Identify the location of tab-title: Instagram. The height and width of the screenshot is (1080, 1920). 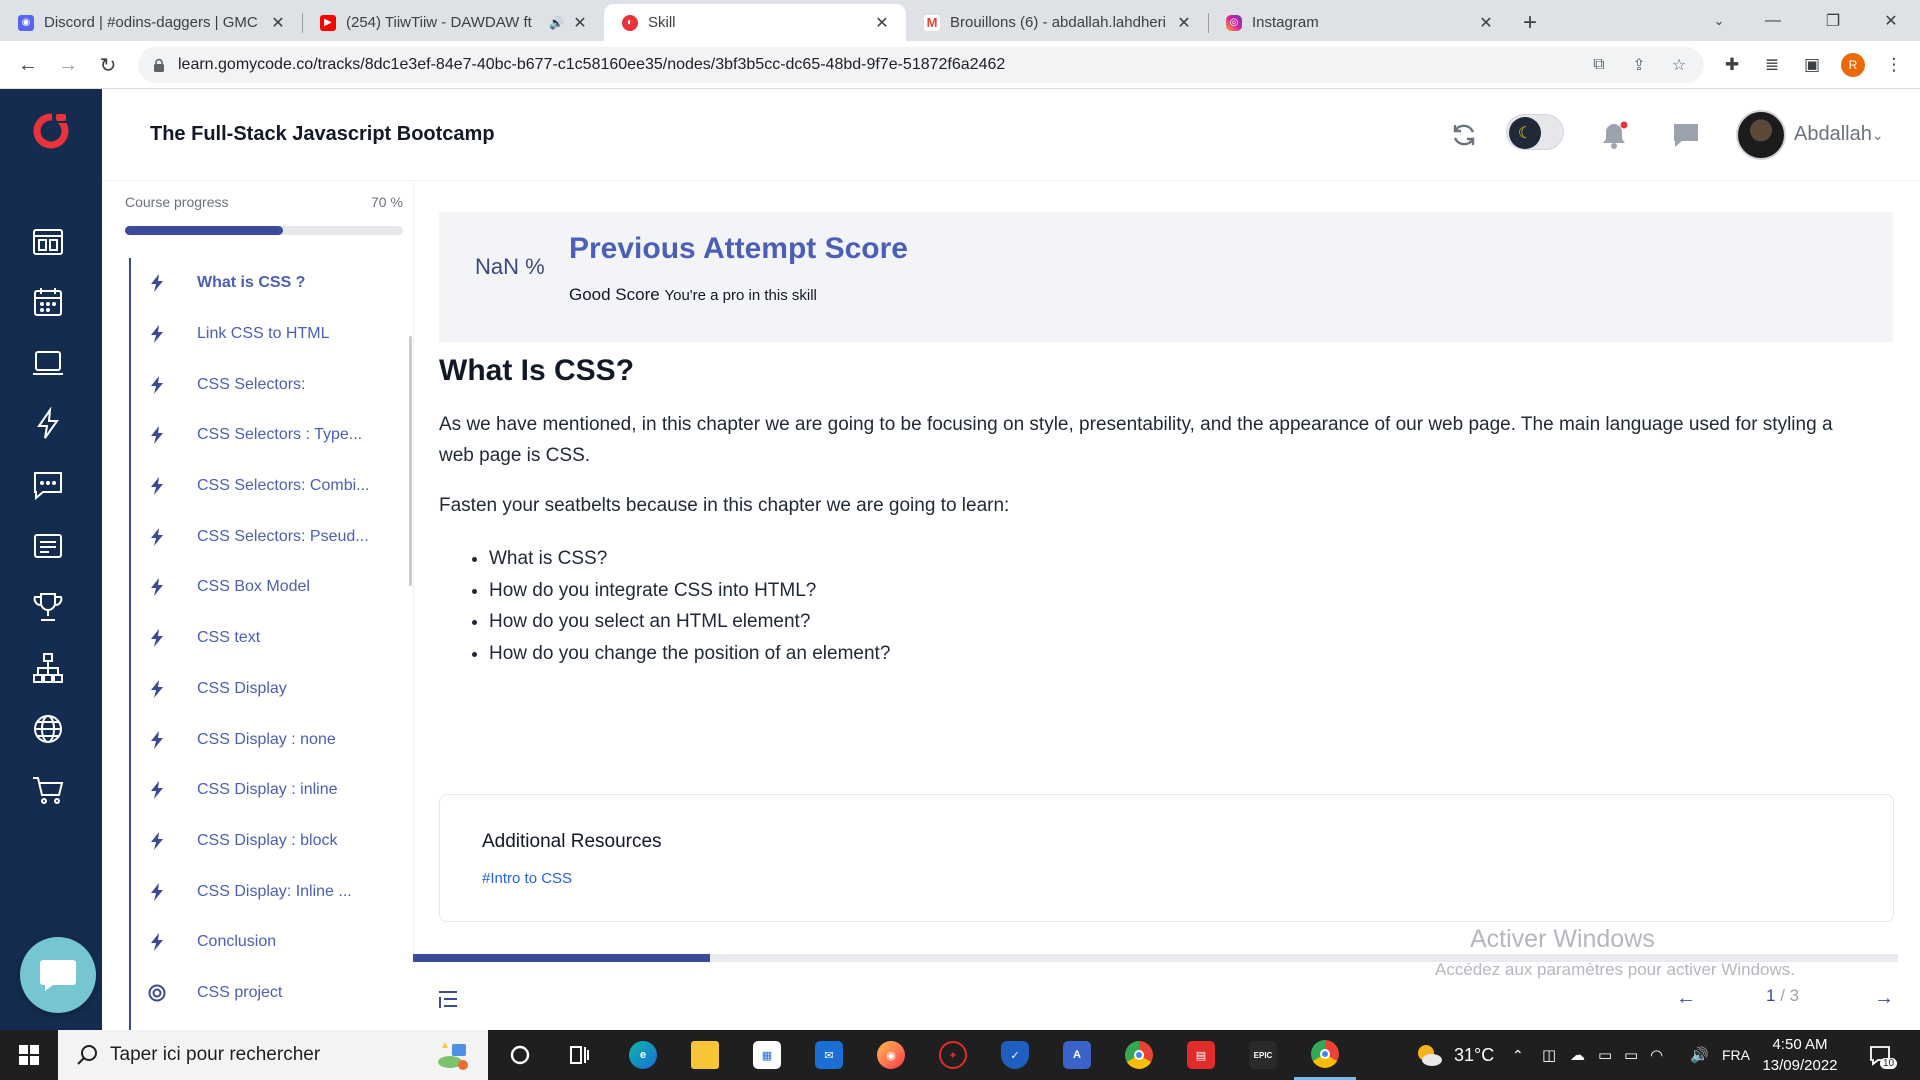
(1285, 22).